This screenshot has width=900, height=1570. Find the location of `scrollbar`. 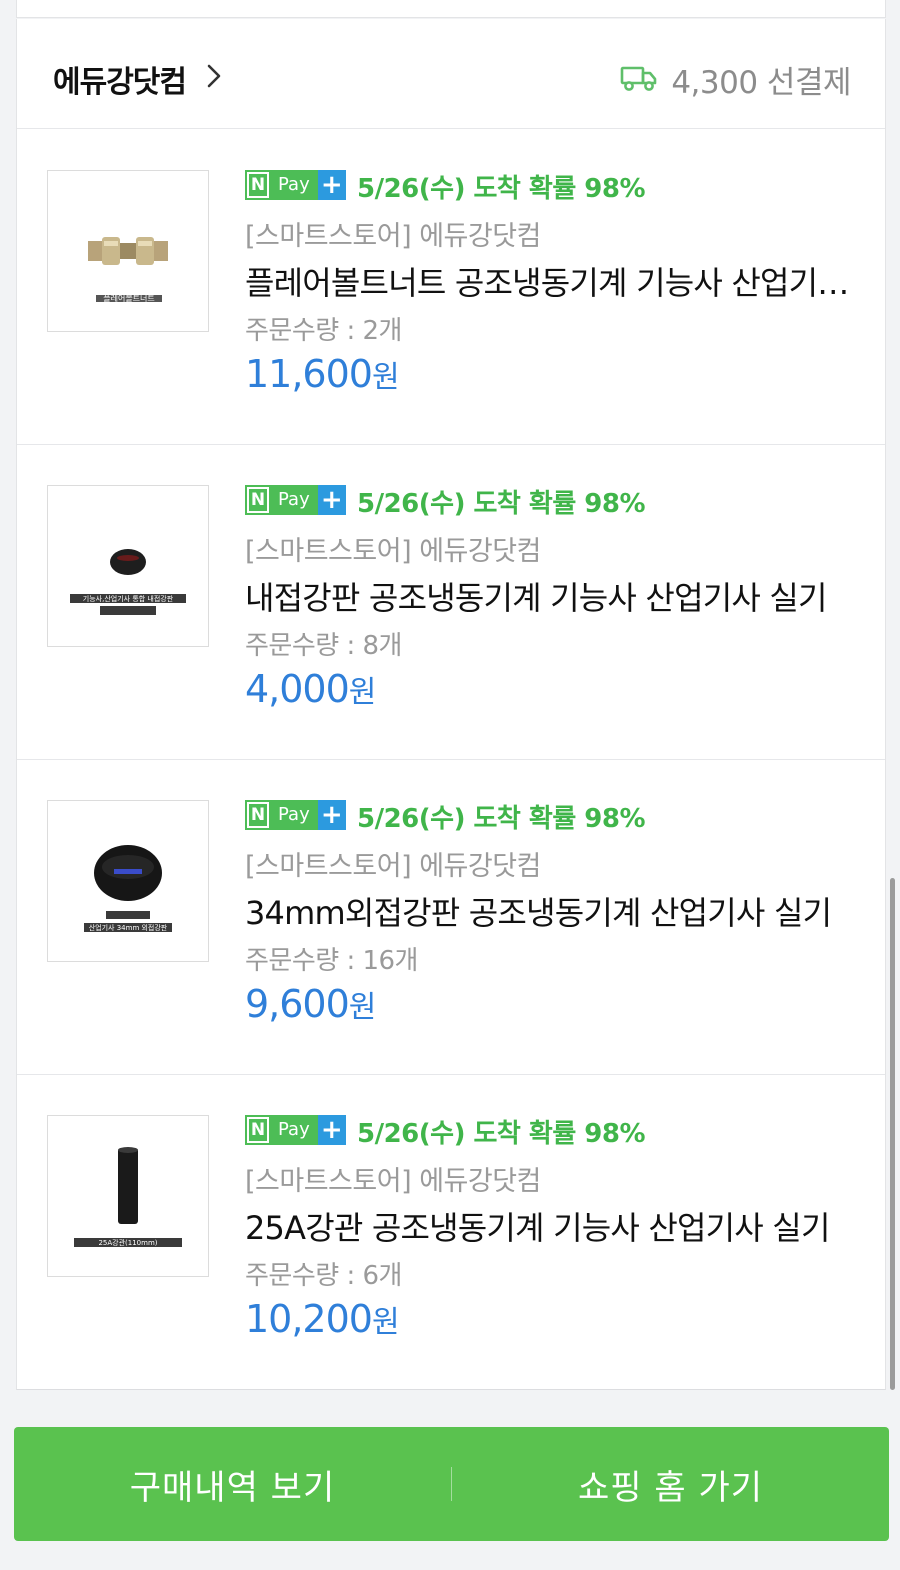

scrollbar is located at coordinates (892, 1134).